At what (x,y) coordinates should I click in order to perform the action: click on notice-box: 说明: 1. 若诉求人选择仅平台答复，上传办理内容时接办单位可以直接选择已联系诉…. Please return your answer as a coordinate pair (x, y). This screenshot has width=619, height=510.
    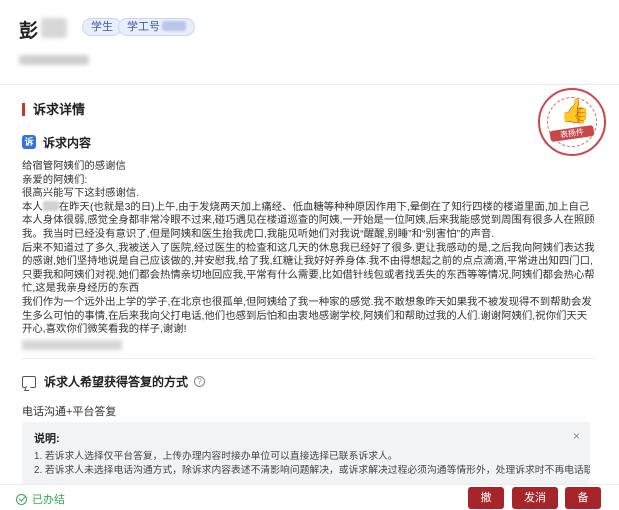
    Looking at the image, I should click on (306, 453).